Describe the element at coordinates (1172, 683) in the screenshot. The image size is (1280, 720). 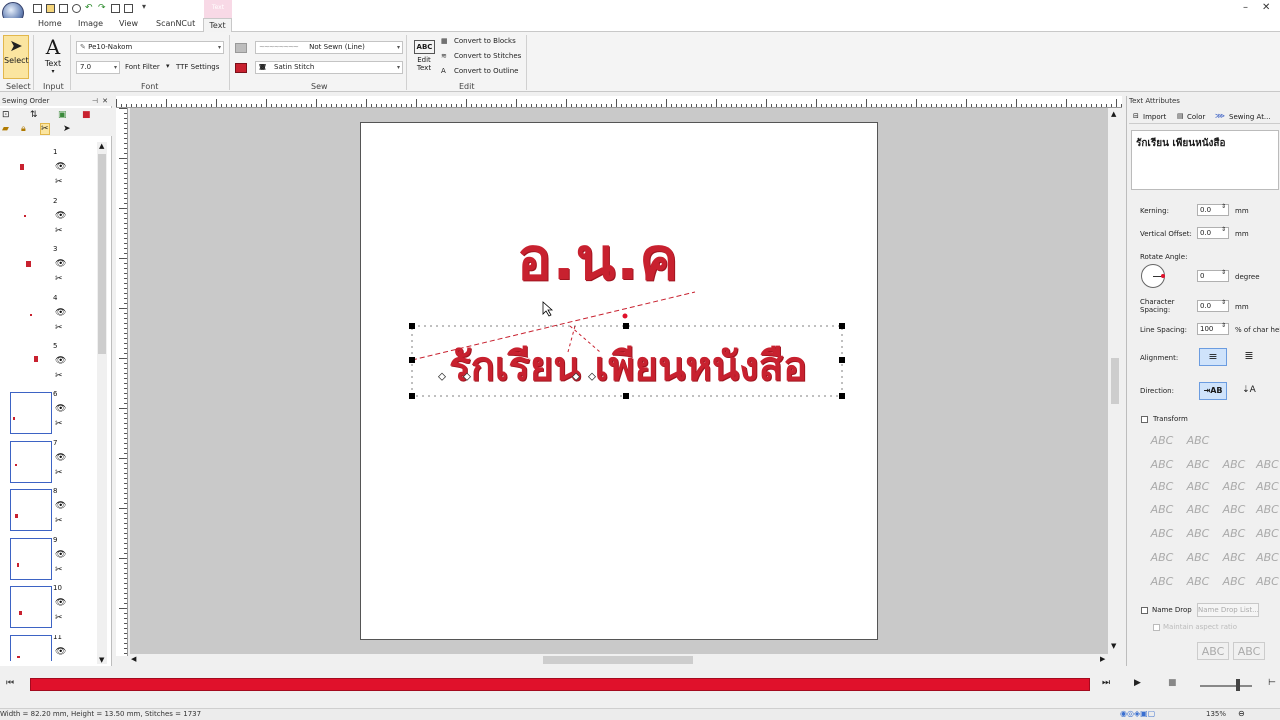
I see `stop-icon: ■` at that location.